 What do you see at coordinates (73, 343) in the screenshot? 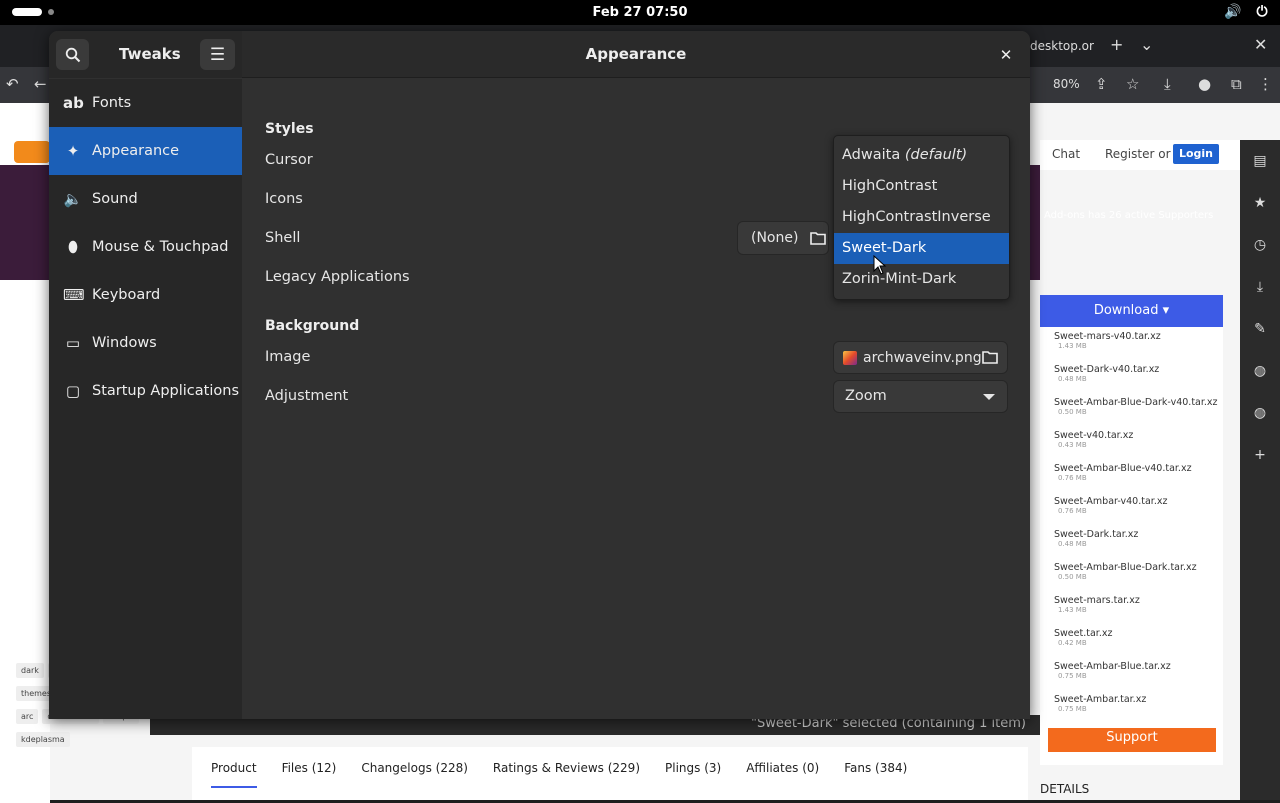
I see `window-icon: ▭` at bounding box center [73, 343].